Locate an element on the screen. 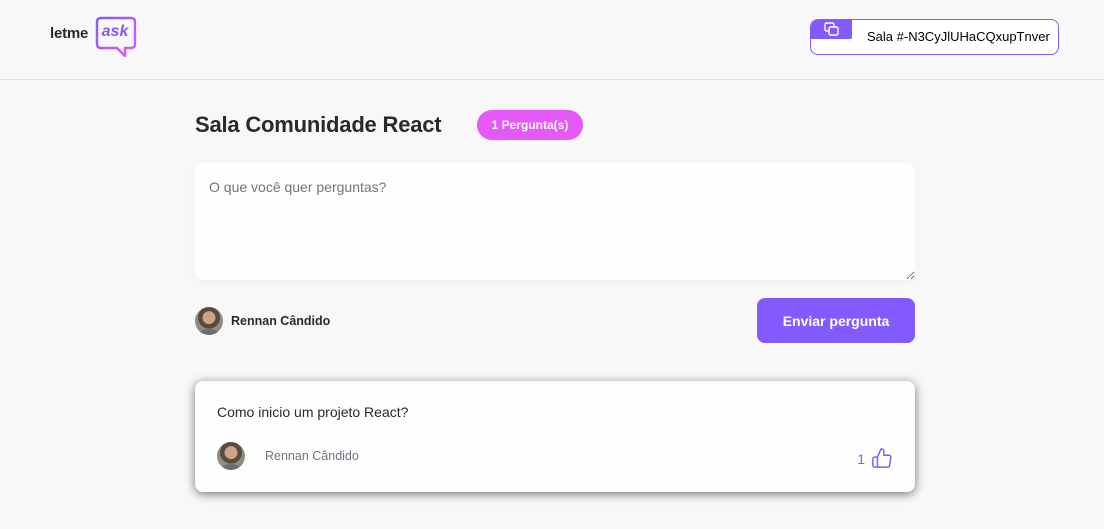 The width and height of the screenshot is (1104, 529). logo-text: letme is located at coordinates (69, 33).